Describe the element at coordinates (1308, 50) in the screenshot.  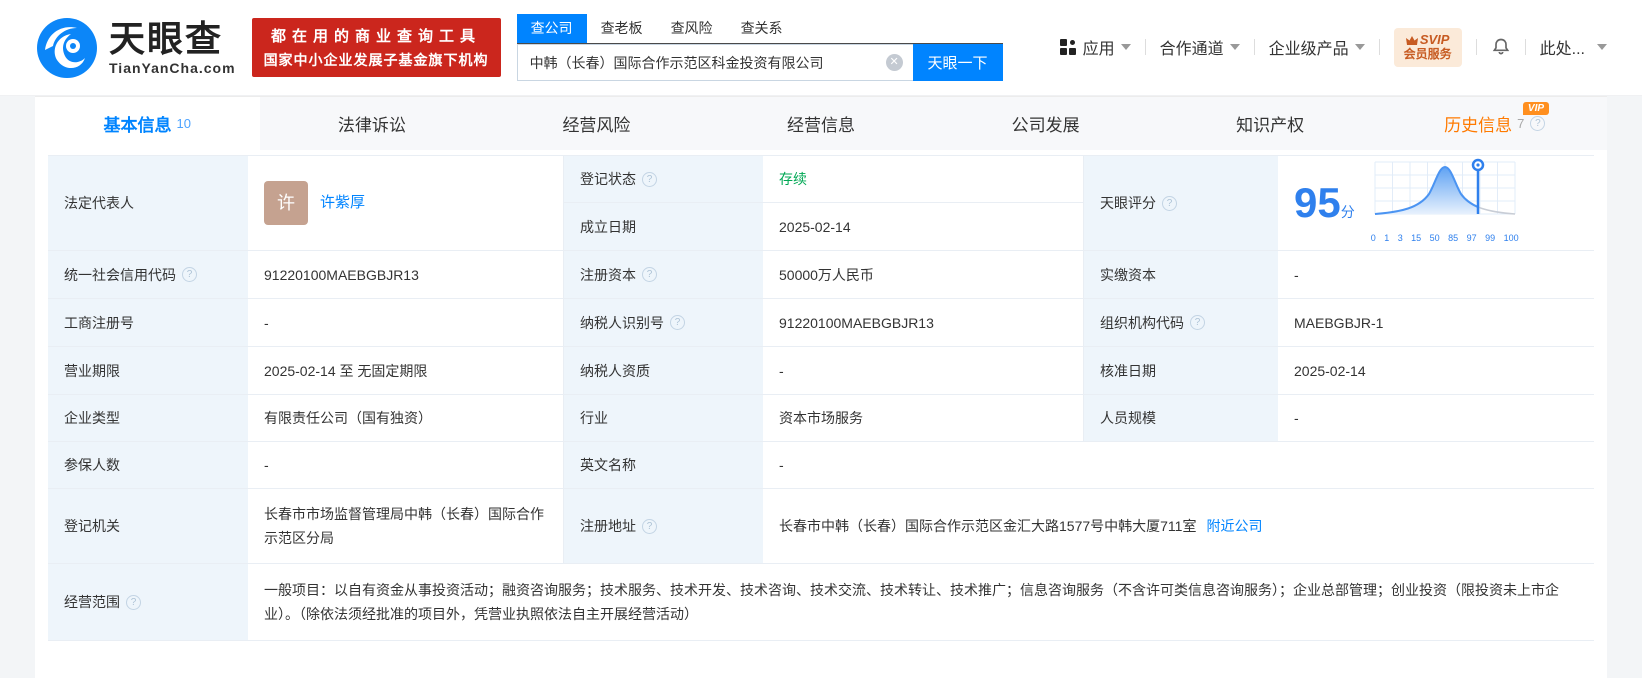
I see `nav-enterprise-label: 企业级产品` at that location.